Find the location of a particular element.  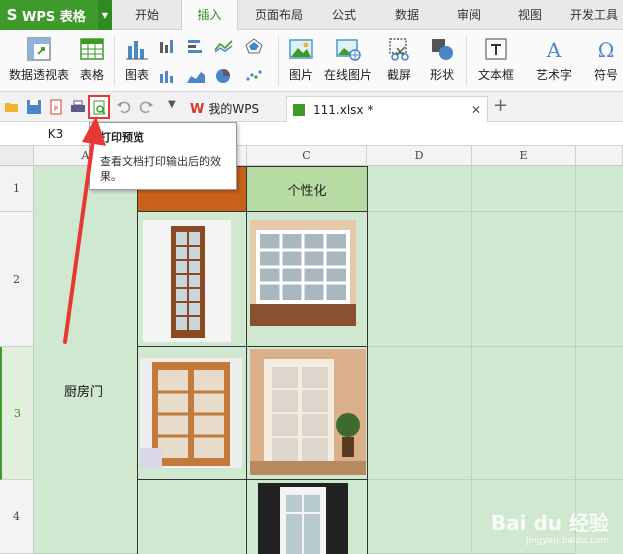

column-header-c: C is located at coordinates (307, 156).